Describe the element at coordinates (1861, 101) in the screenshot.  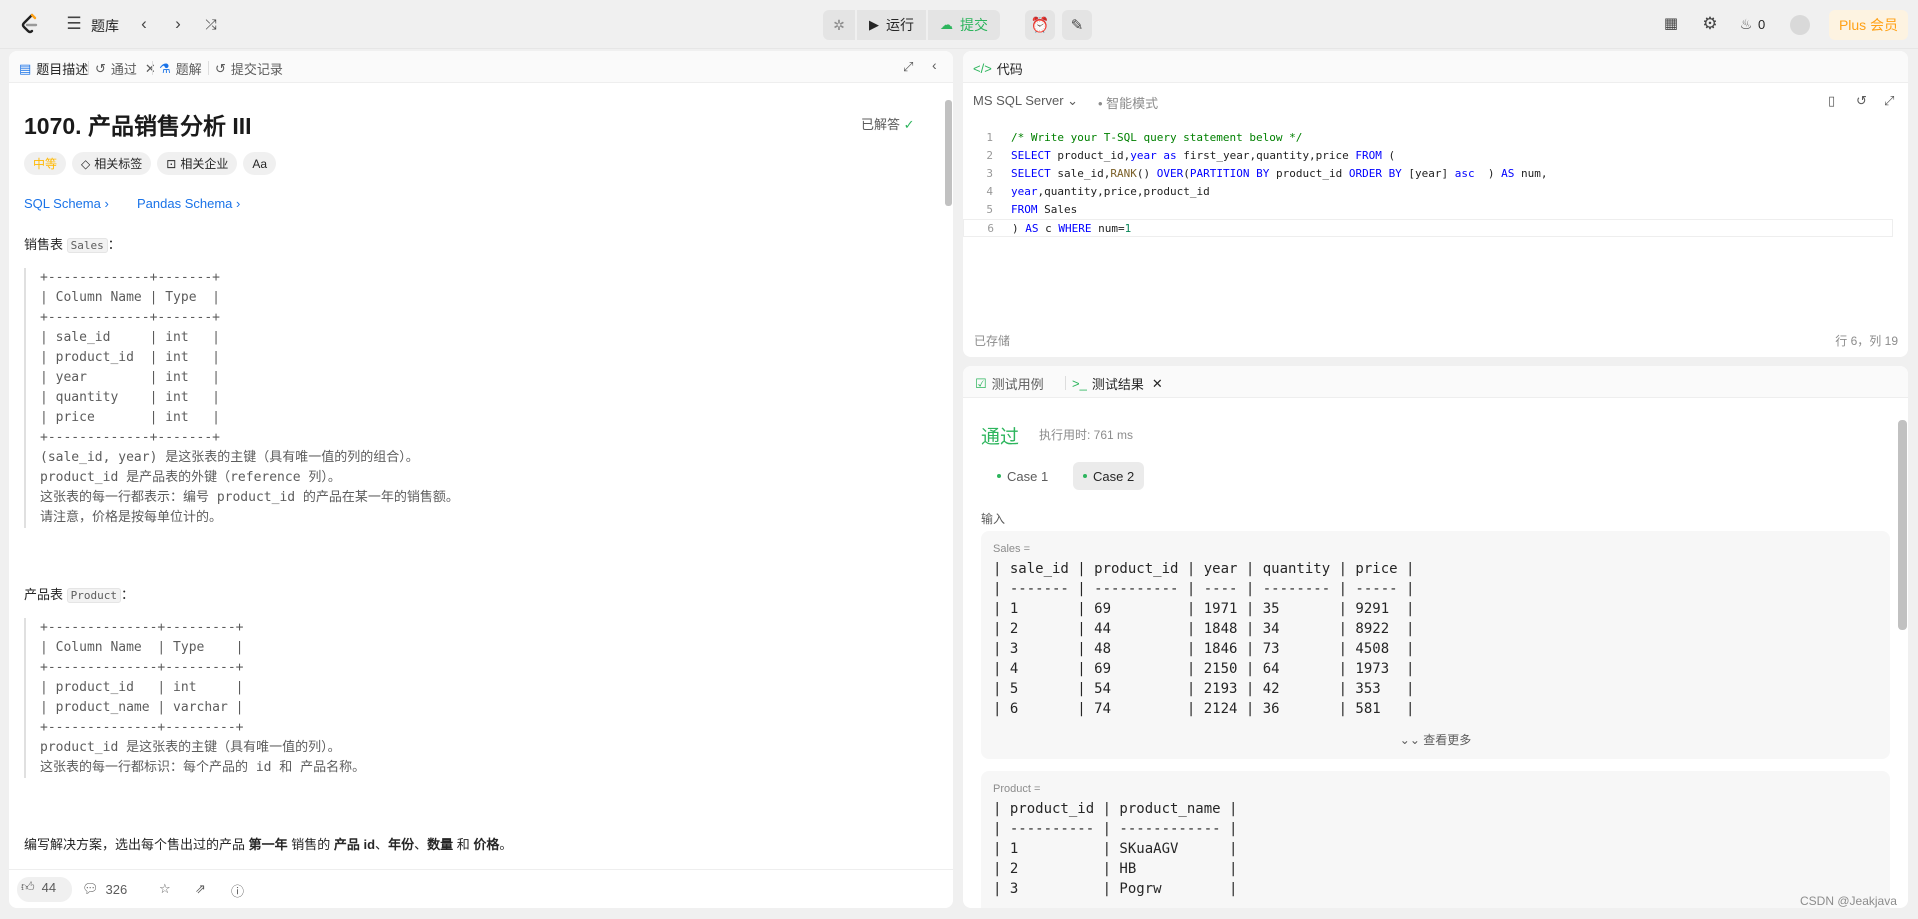
I see `reset-icon: ↺` at that location.